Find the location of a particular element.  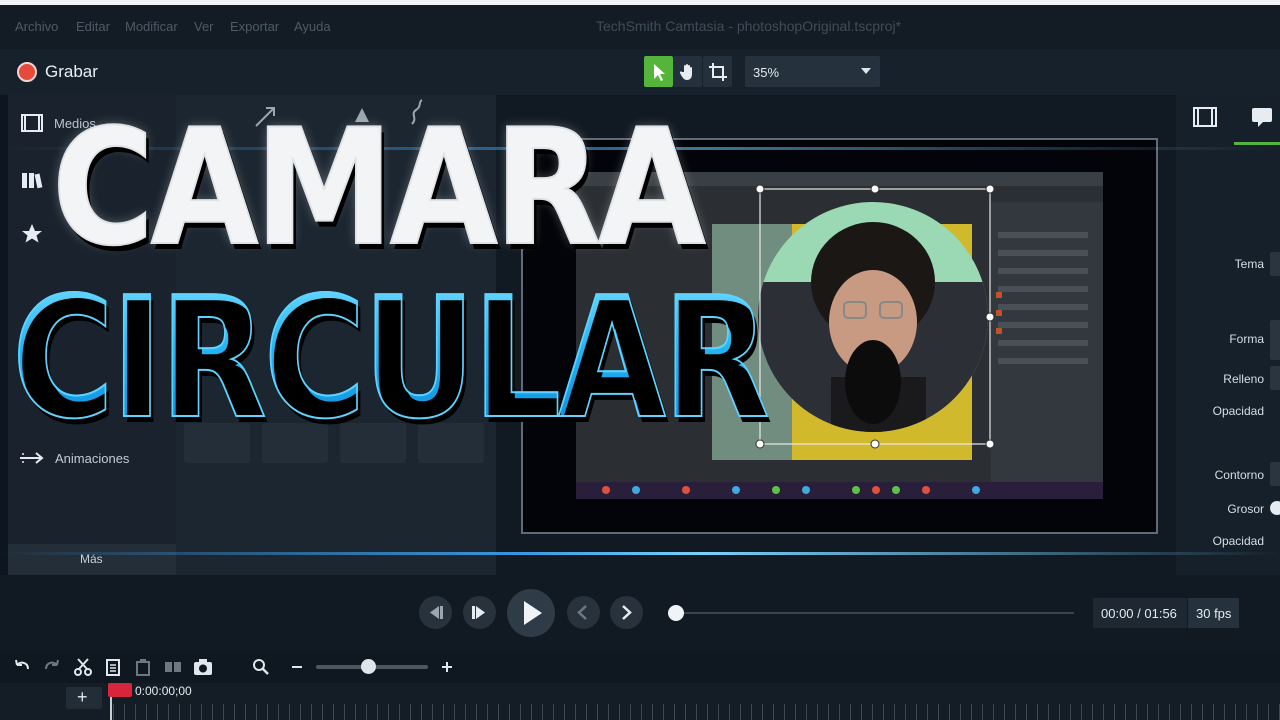

theme-dropdown is located at coordinates (1275, 264).